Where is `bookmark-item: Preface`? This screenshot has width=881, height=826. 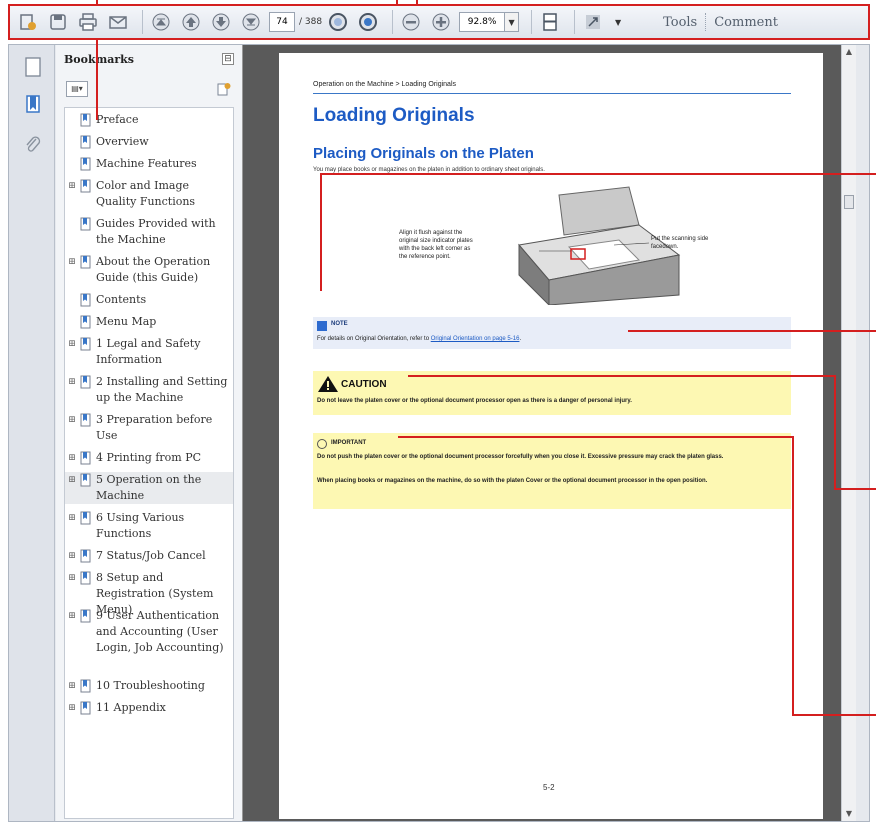 bookmark-item: Preface is located at coordinates (149, 120).